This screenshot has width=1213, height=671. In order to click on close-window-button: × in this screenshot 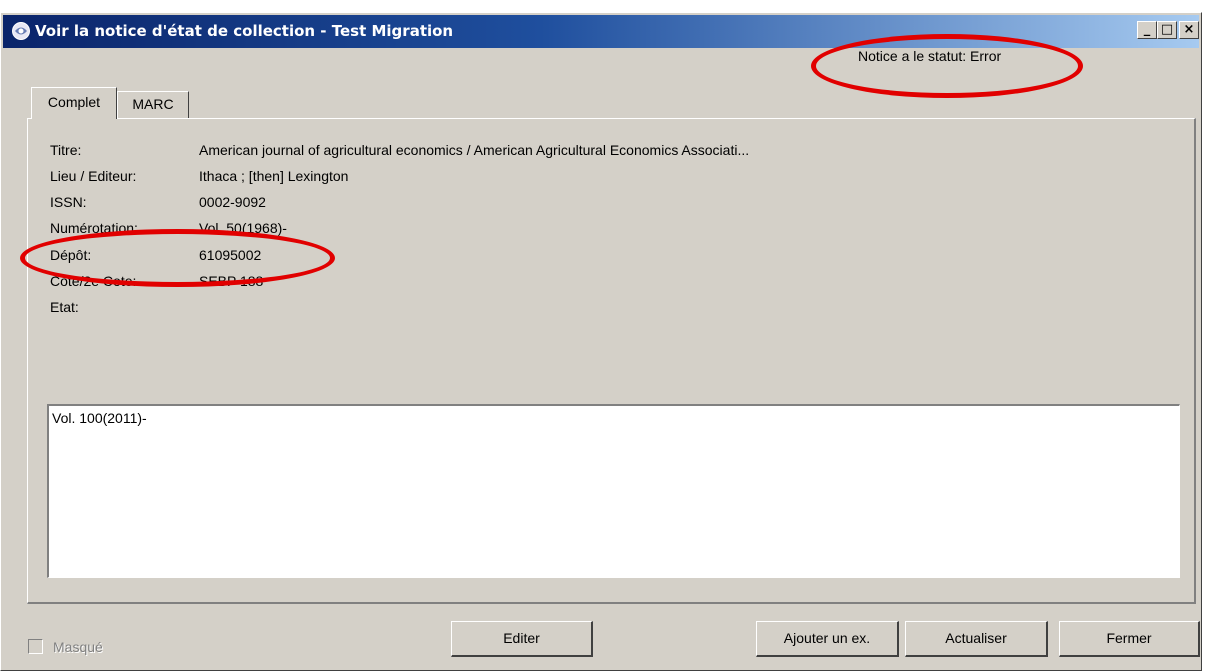, I will do `click(1189, 30)`.